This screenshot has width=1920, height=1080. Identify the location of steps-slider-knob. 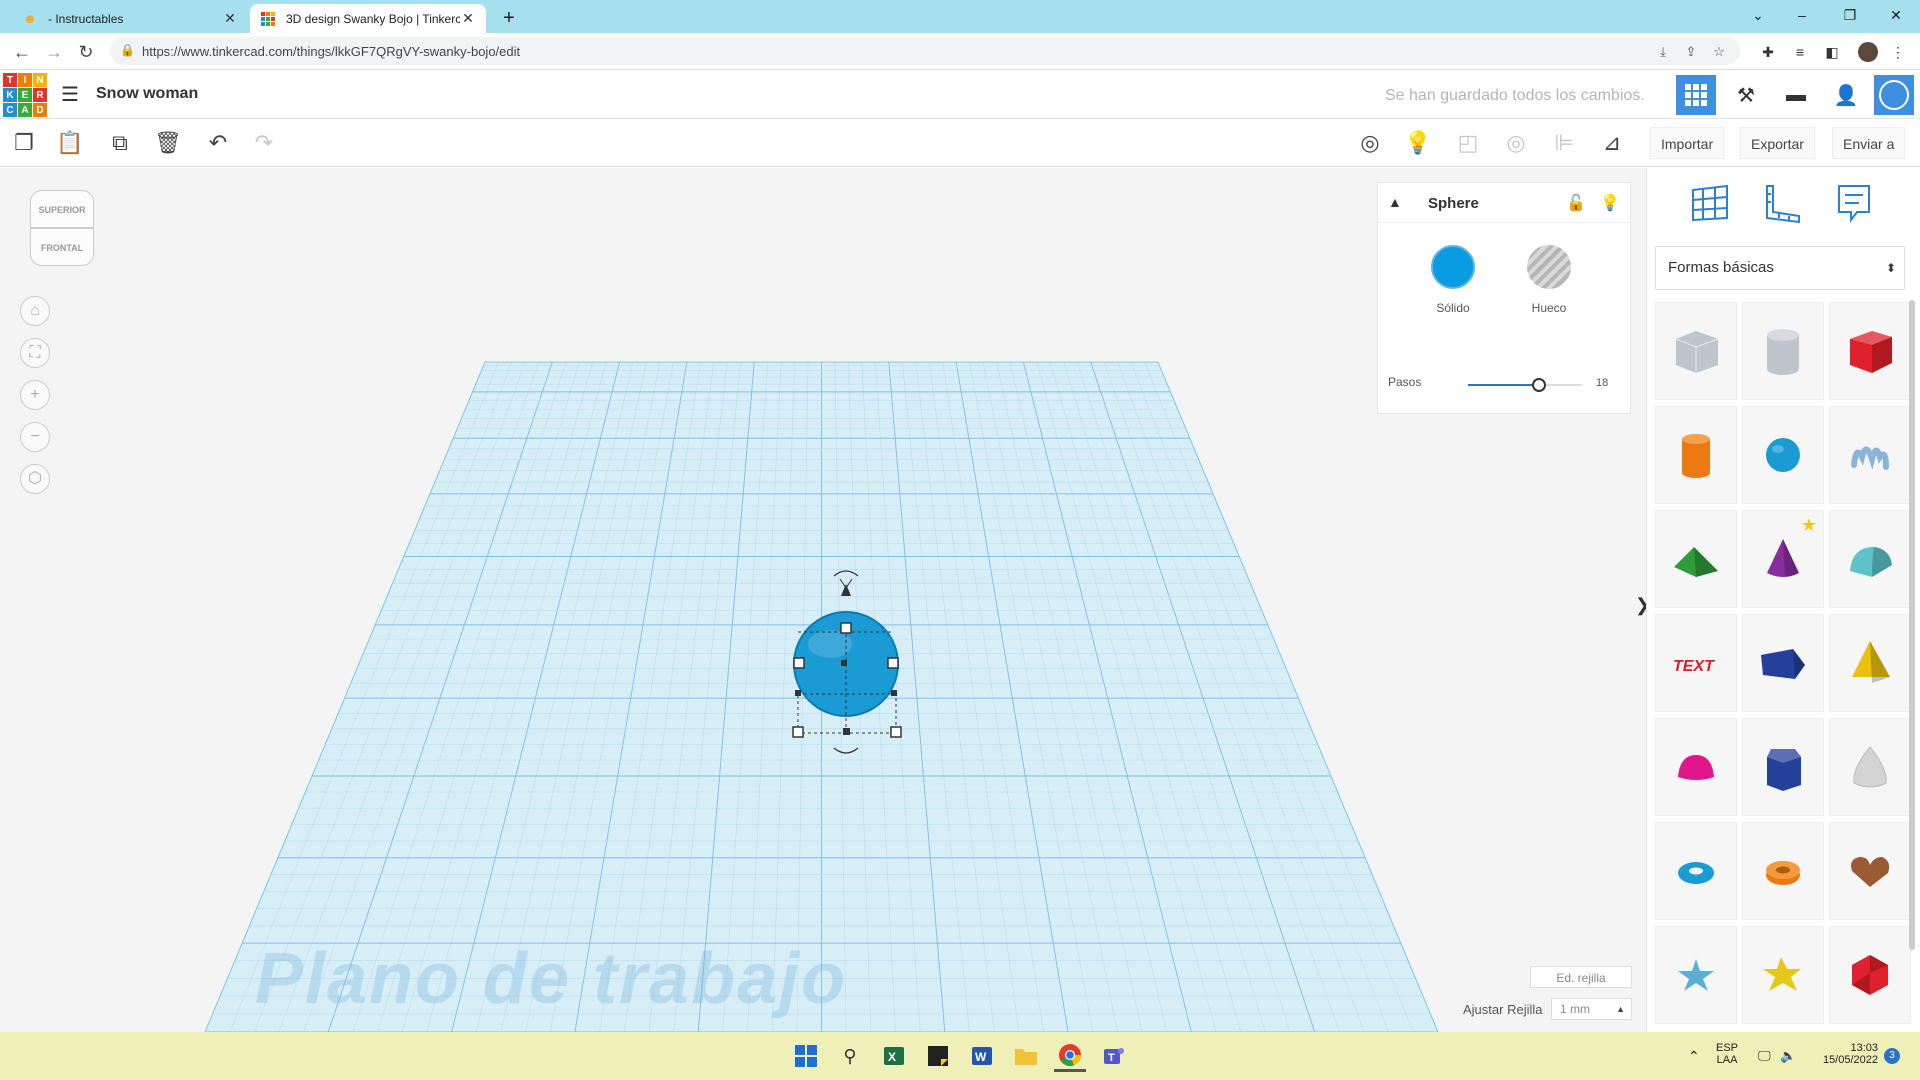
(1538, 385).